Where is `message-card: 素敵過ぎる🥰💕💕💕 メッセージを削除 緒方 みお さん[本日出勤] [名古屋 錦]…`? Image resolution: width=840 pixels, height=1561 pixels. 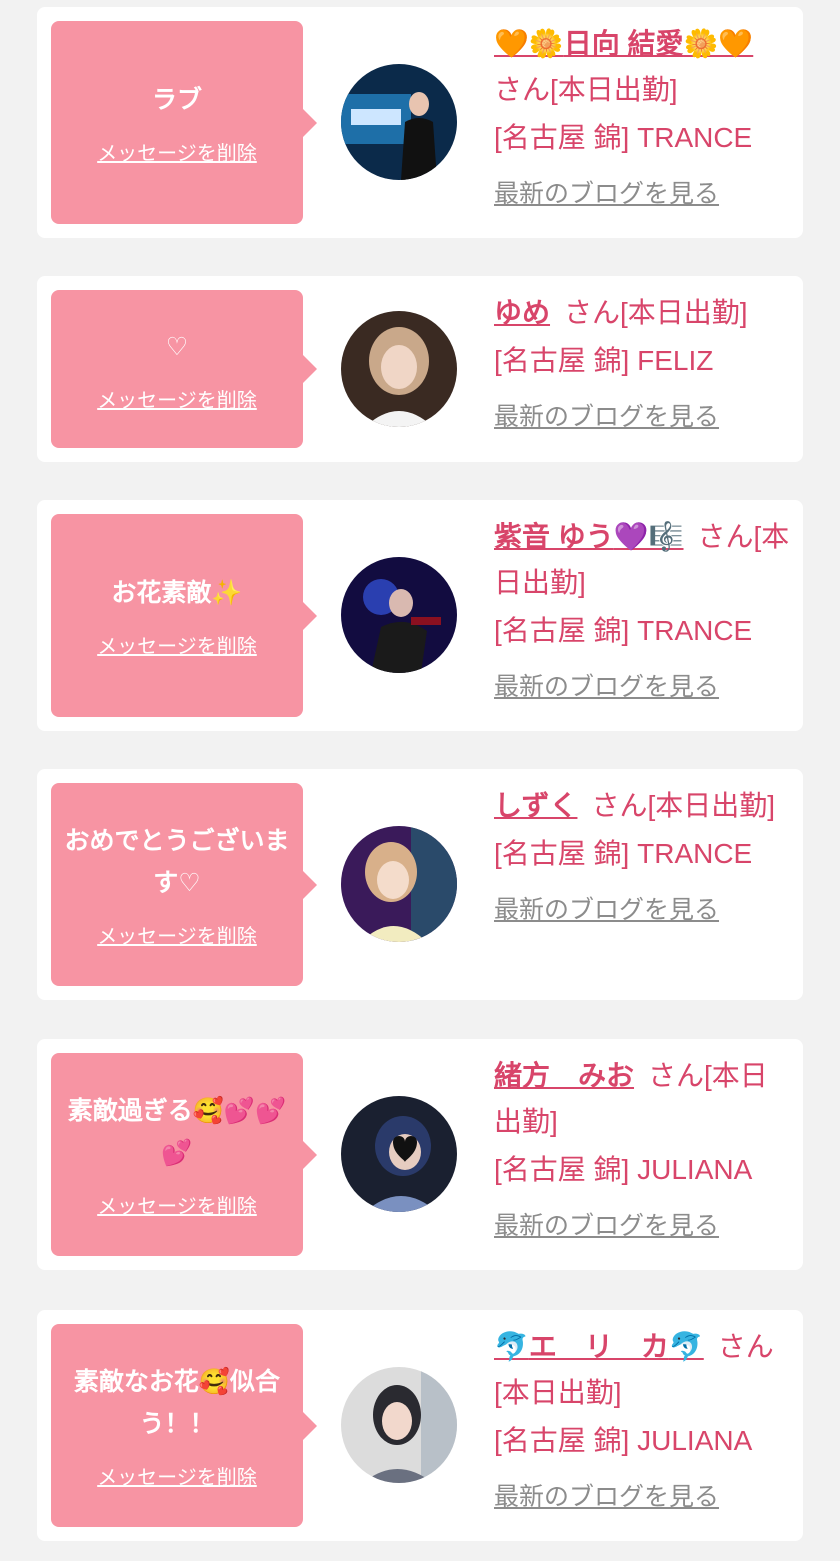 message-card: 素敵過ぎる🥰💕💕💕 メッセージを削除 緒方 みお さん[本日出勤] [名古屋 錦]… is located at coordinates (420, 1154).